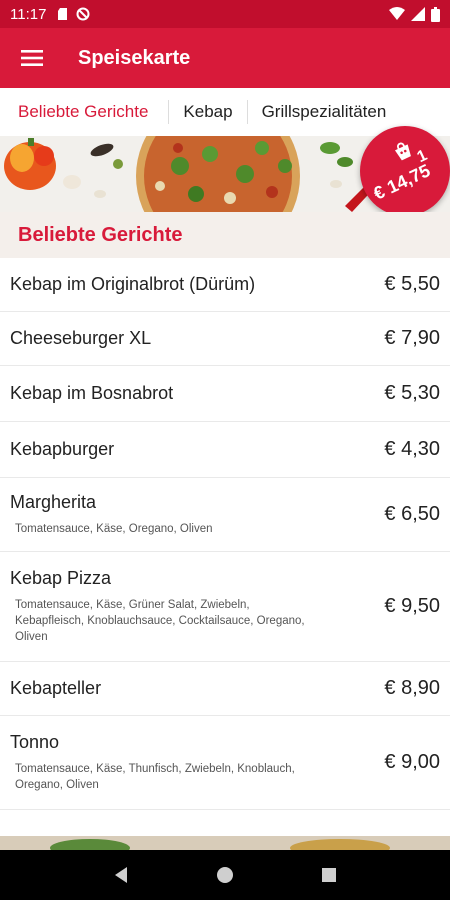  Describe the element at coordinates (28, 14) in the screenshot. I see `status-time: 11:17` at that location.